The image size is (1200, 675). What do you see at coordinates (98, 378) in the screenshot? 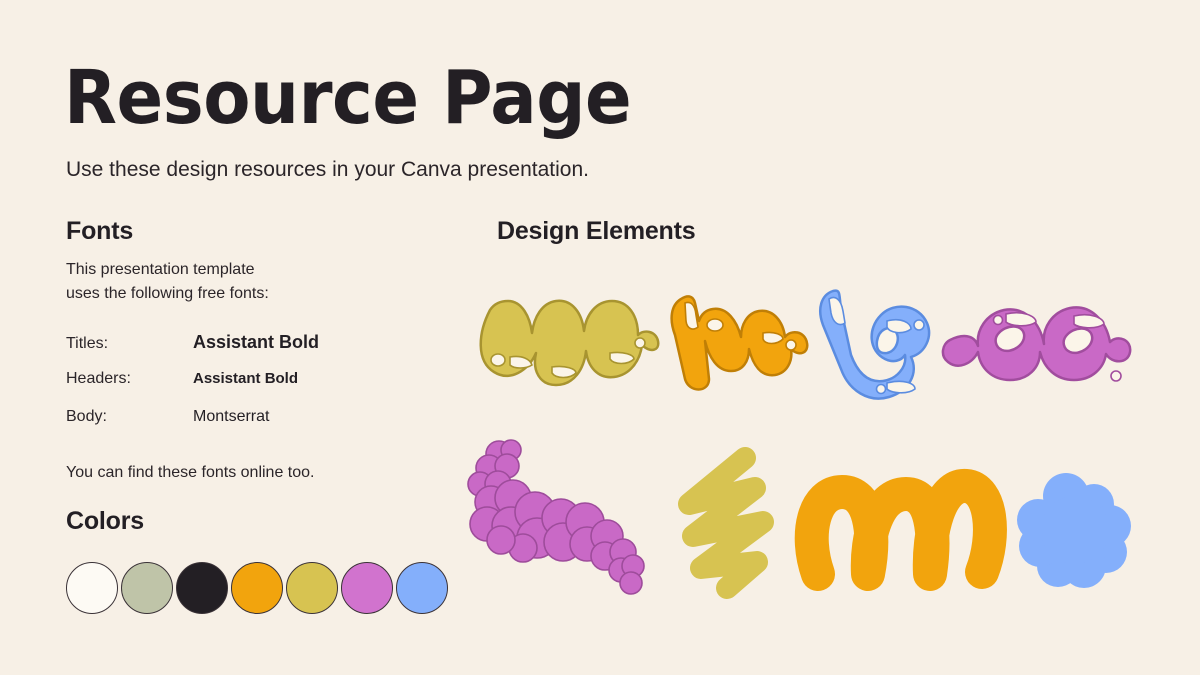
I see `font-label-headers: Headers:` at bounding box center [98, 378].